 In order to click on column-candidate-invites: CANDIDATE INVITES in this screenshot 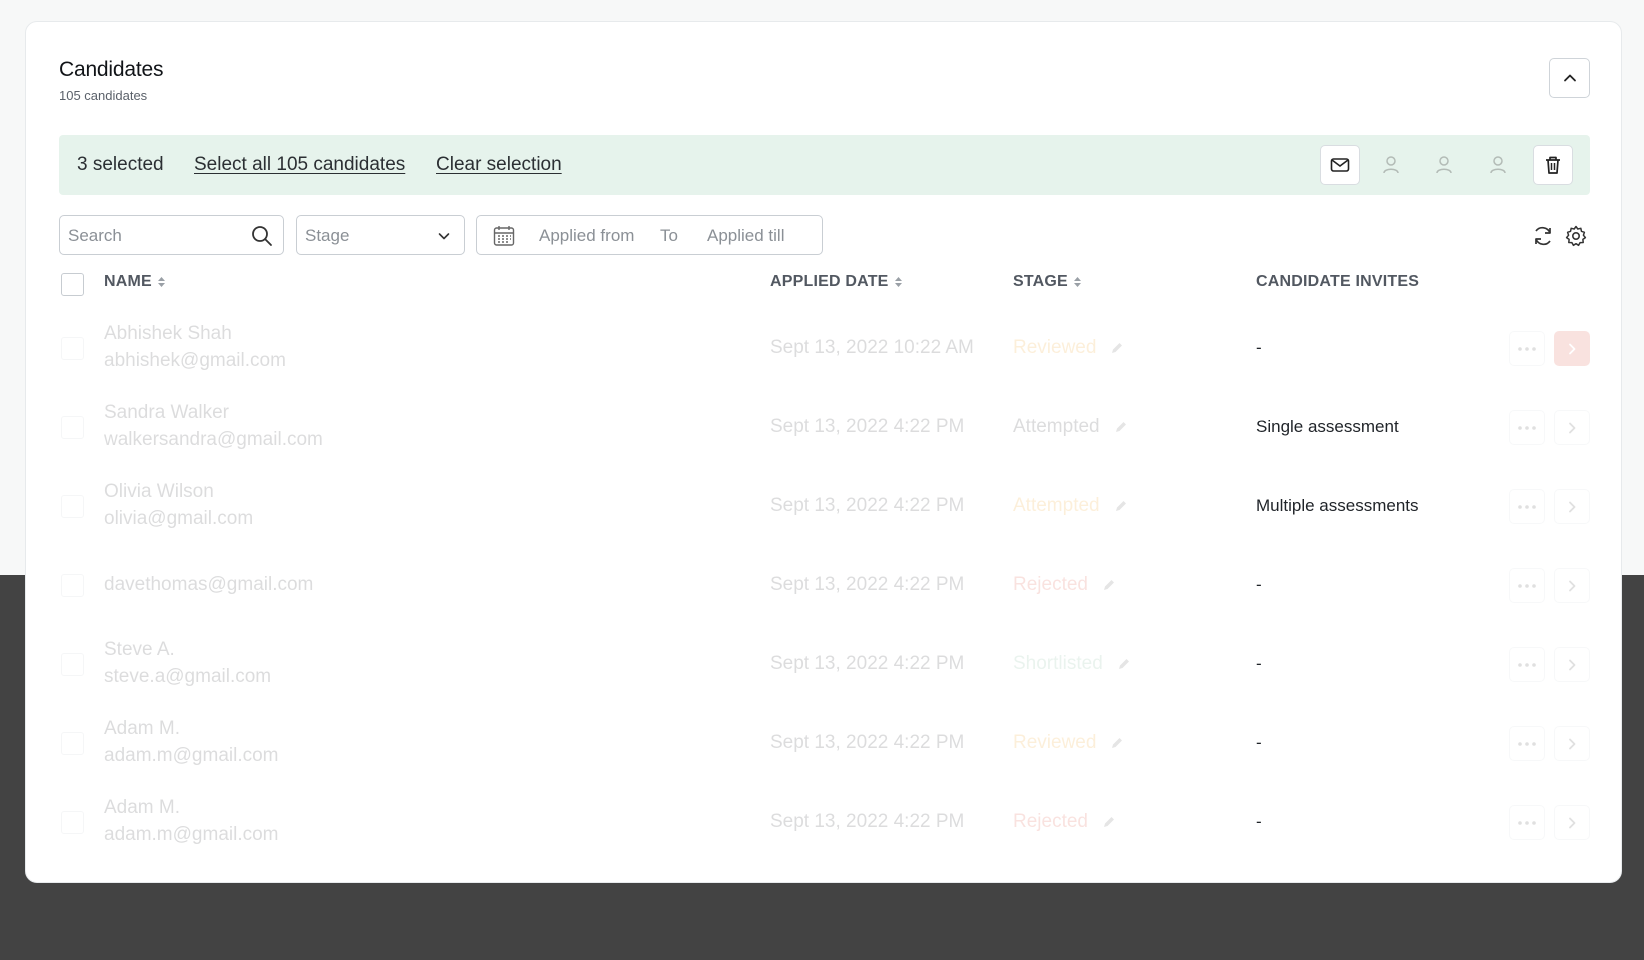, I will do `click(1337, 282)`.